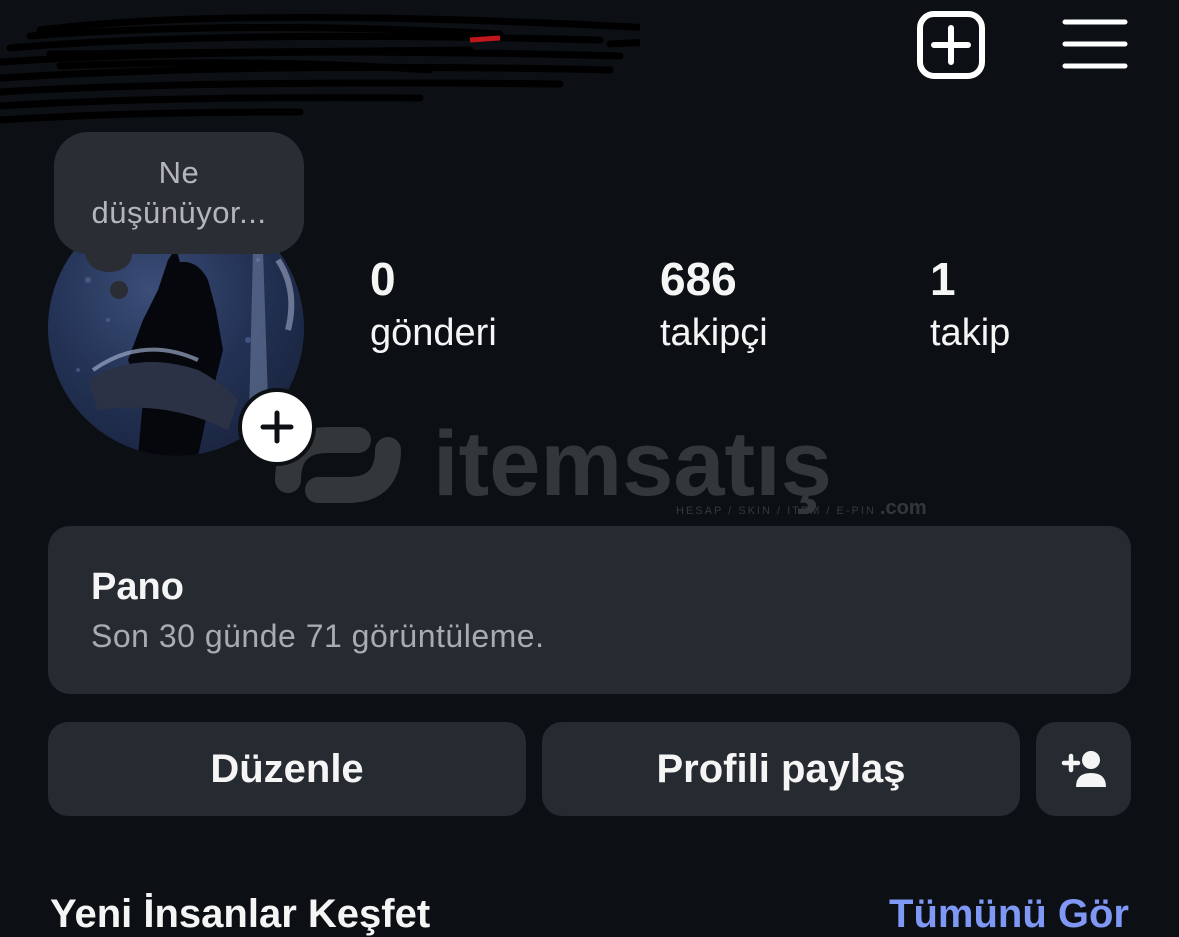  Describe the element at coordinates (433, 333) in the screenshot. I see `stat-label: gönderi` at that location.